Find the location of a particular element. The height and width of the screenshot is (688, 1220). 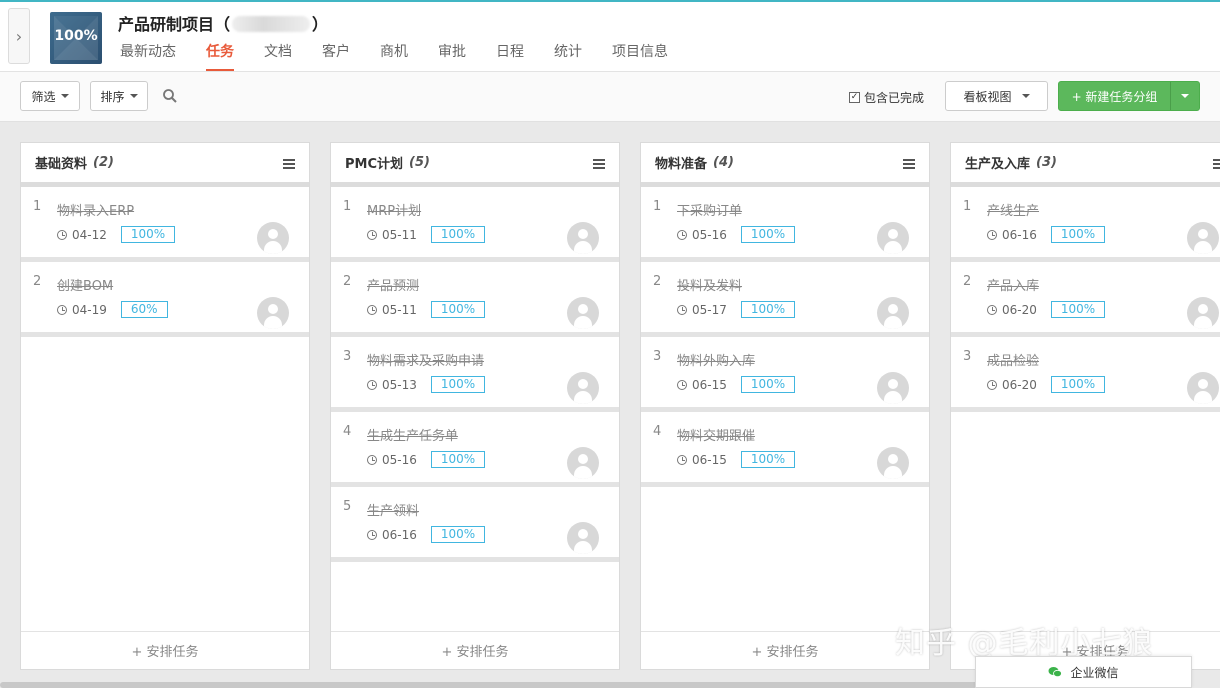

tab-approval: 审批 is located at coordinates (452, 57).